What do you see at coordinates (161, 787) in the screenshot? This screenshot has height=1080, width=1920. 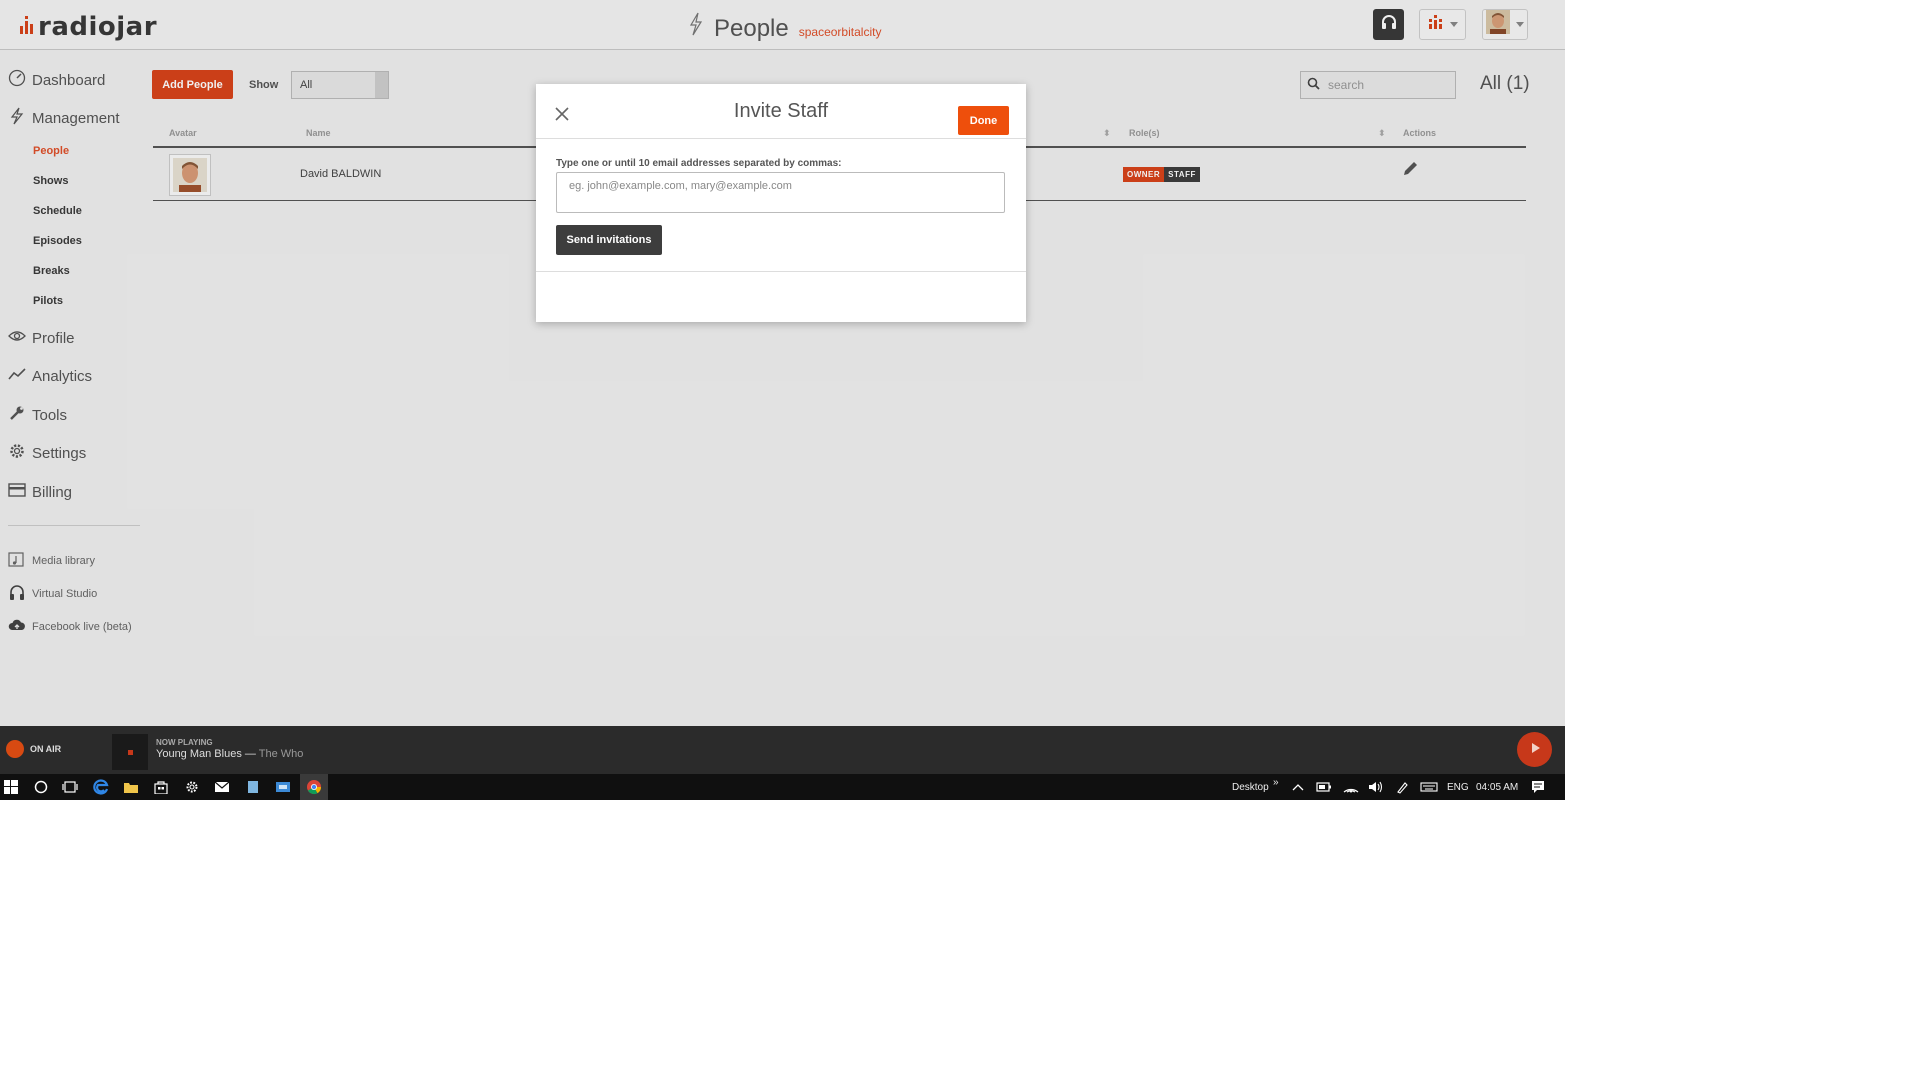 I see `store-icon` at bounding box center [161, 787].